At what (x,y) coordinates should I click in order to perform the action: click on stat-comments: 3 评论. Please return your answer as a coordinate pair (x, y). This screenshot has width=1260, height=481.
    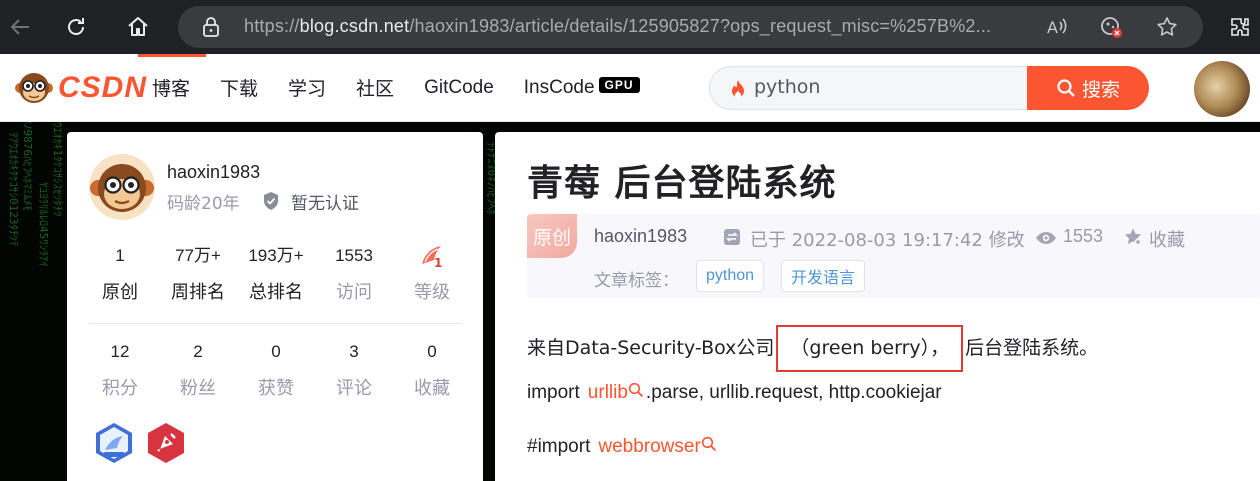
    Looking at the image, I should click on (354, 370).